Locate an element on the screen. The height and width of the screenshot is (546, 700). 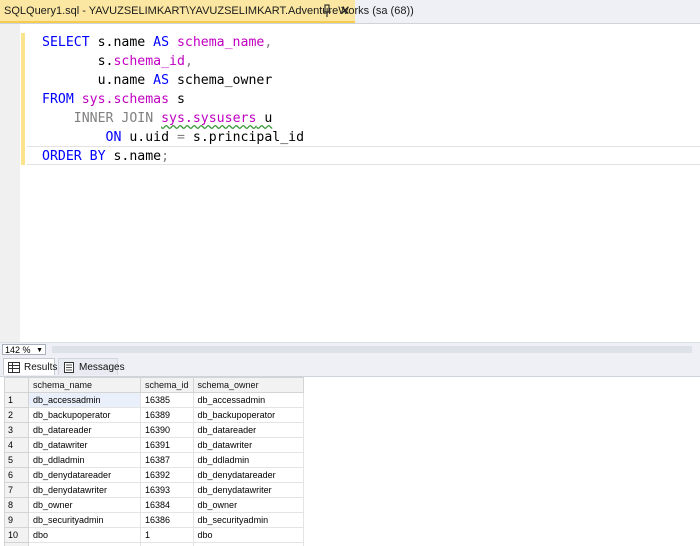
table-row: 6 db_denydatareader 16392 db_denydatareader is located at coordinates (154, 475).